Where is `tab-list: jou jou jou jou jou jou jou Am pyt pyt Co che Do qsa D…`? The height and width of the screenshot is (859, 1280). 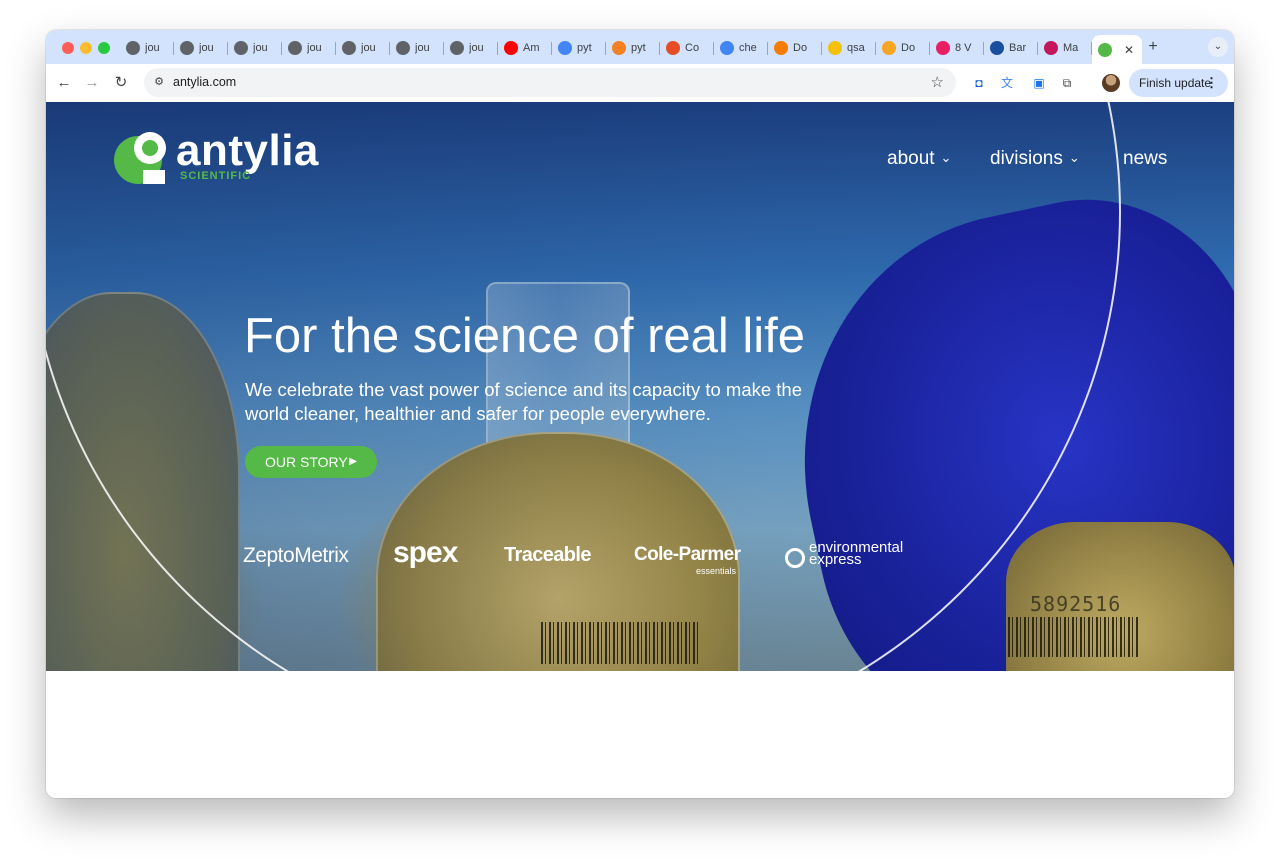
tab-list: jou jou jou jou jou jou jou Am pyt pyt Co che Do qsa D… is located at coordinates (631, 49).